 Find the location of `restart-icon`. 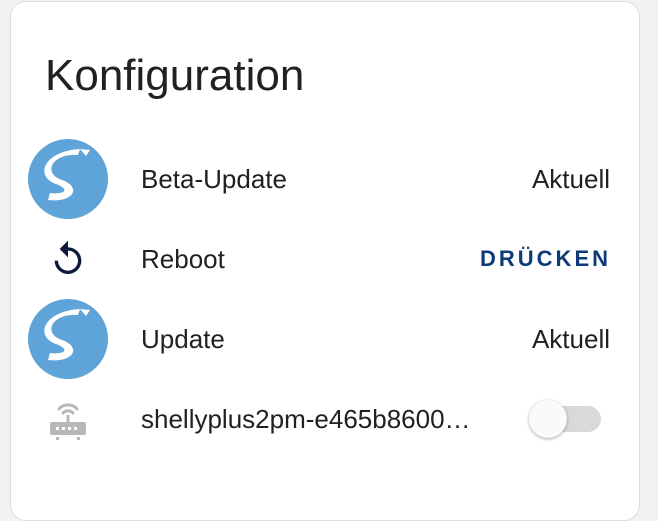

restart-icon is located at coordinates (68, 259).